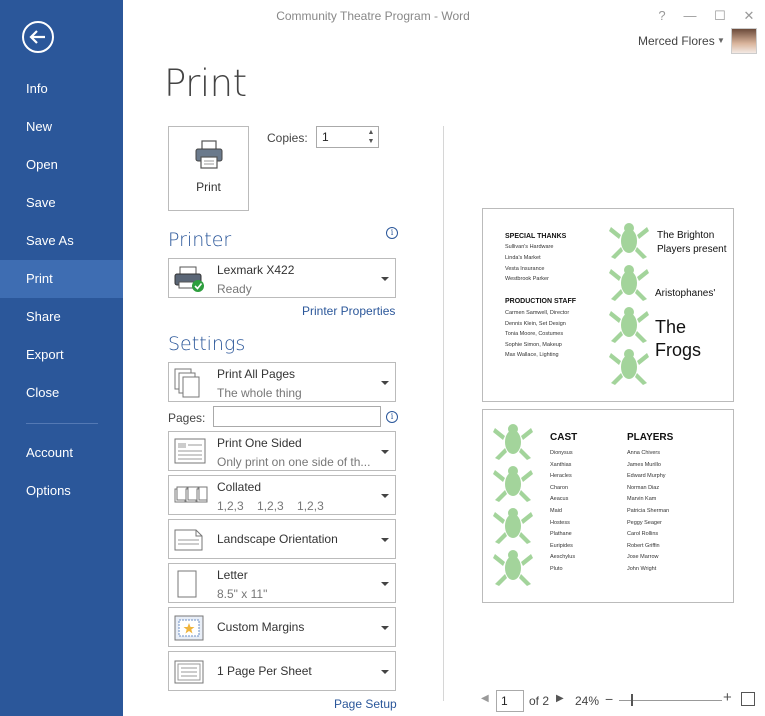  Describe the element at coordinates (191, 494) in the screenshot. I see `collated-icon` at that location.